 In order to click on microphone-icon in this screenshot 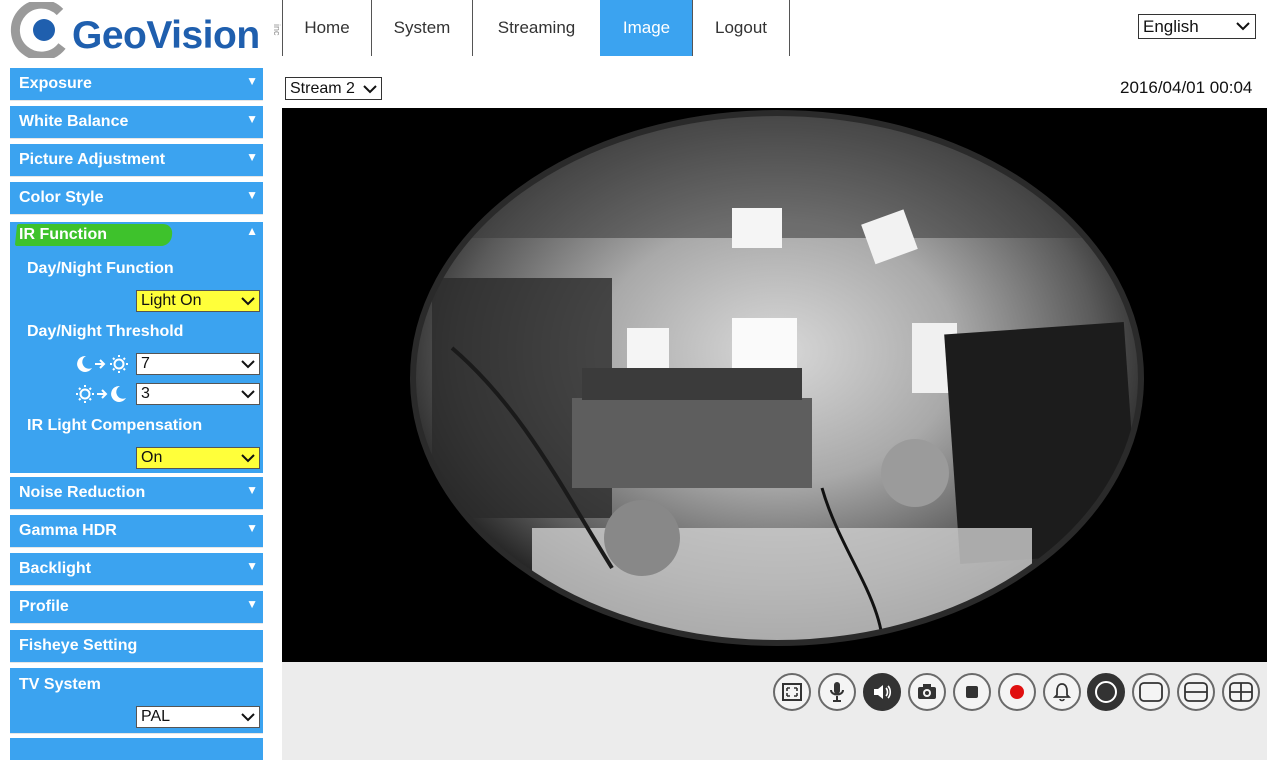, I will do `click(837, 692)`.